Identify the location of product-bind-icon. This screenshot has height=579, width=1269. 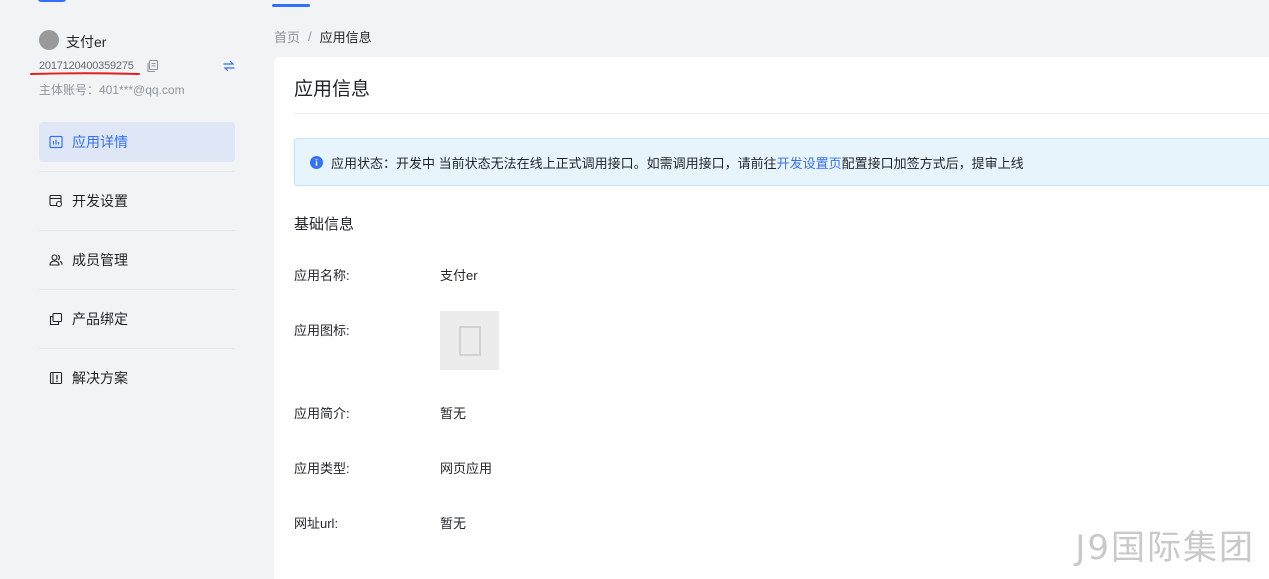
(56, 319).